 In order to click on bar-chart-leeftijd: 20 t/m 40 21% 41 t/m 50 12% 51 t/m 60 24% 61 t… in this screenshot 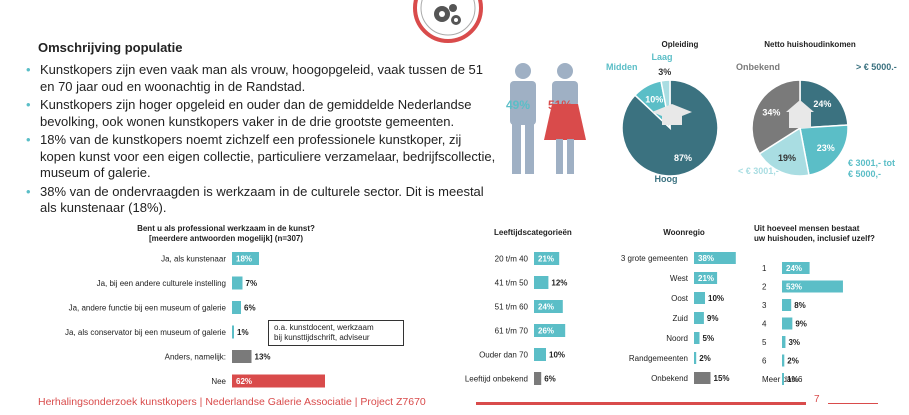, I will do `click(516, 318)`.